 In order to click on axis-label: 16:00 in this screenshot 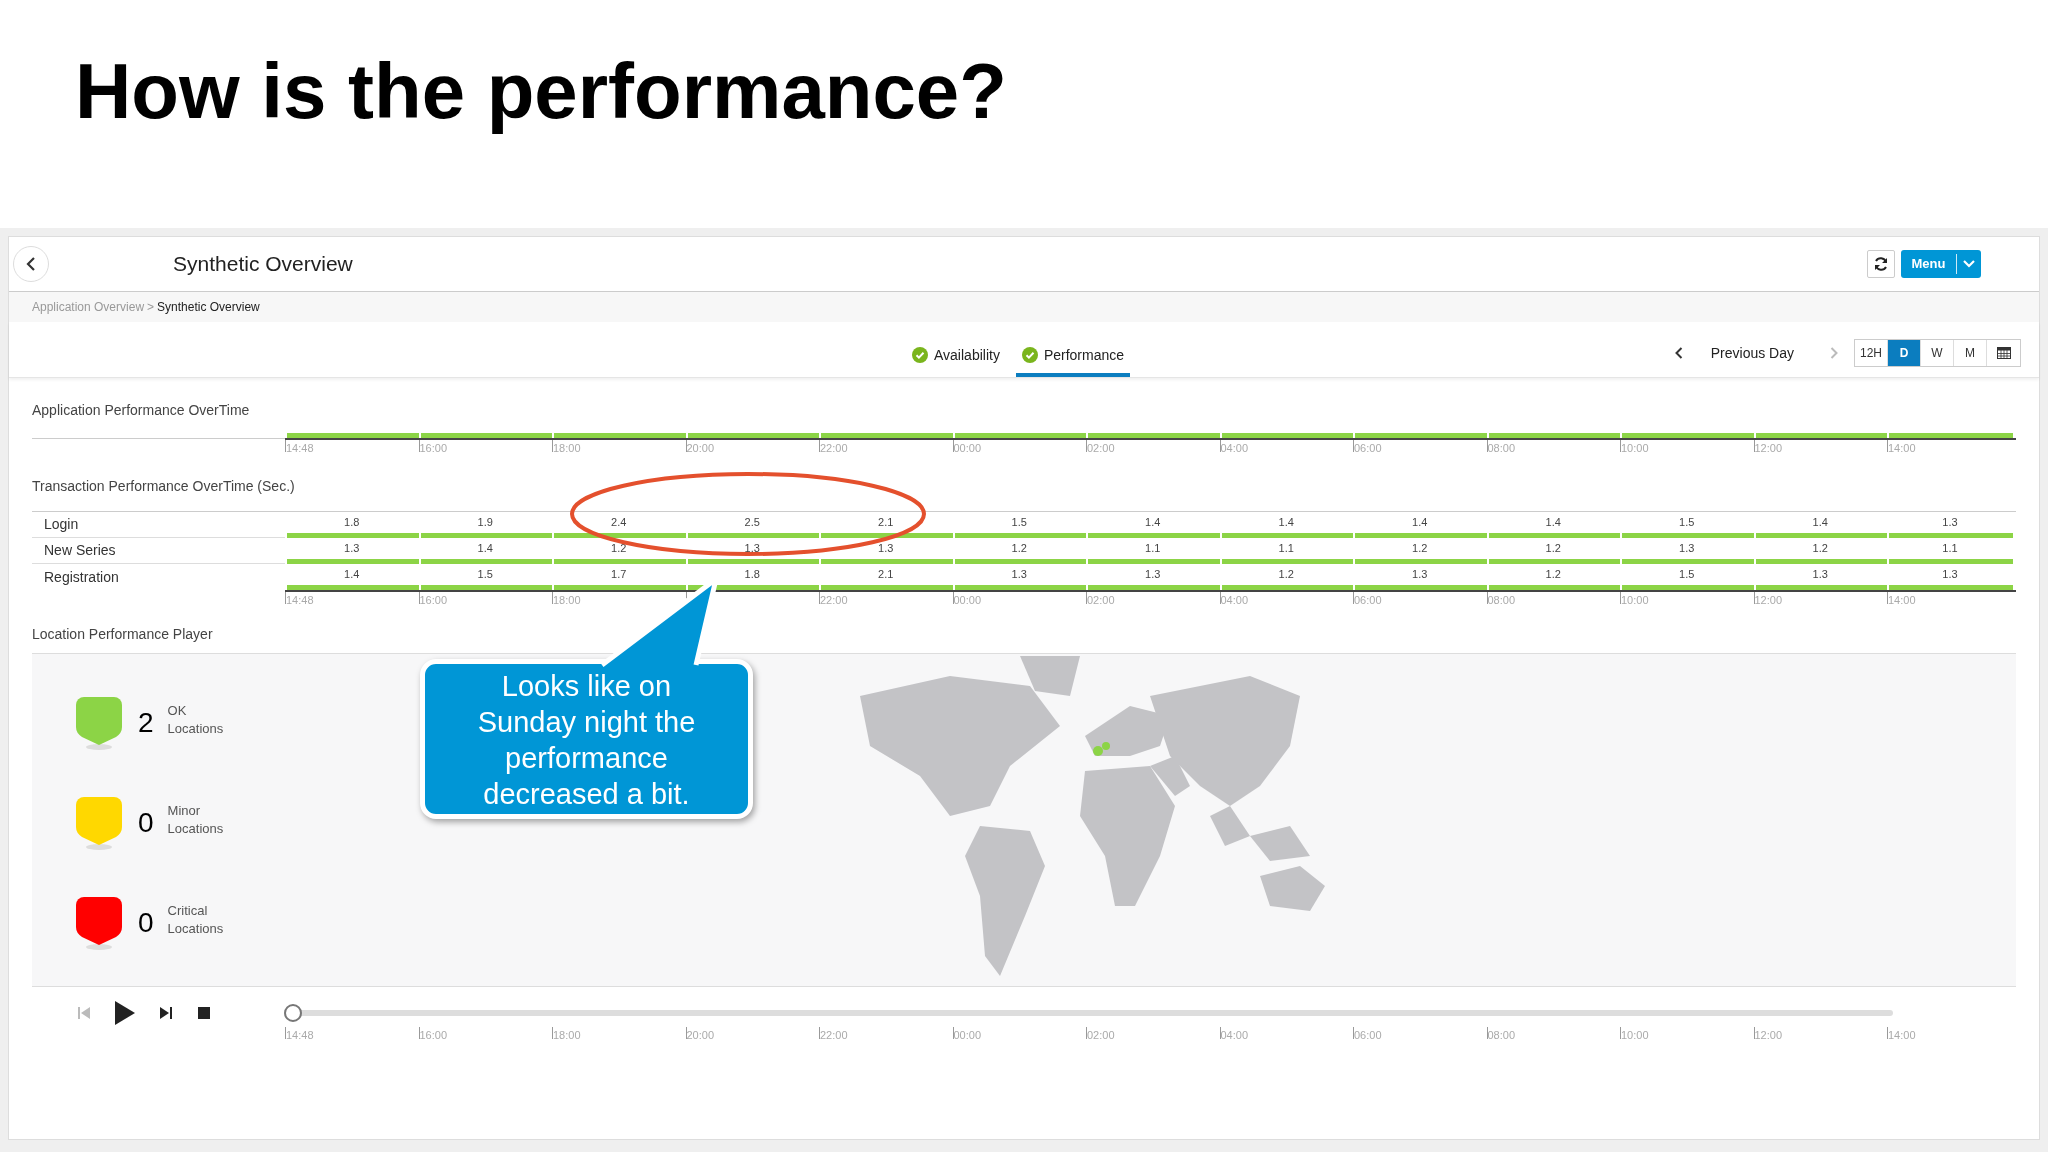, I will do `click(433, 1035)`.